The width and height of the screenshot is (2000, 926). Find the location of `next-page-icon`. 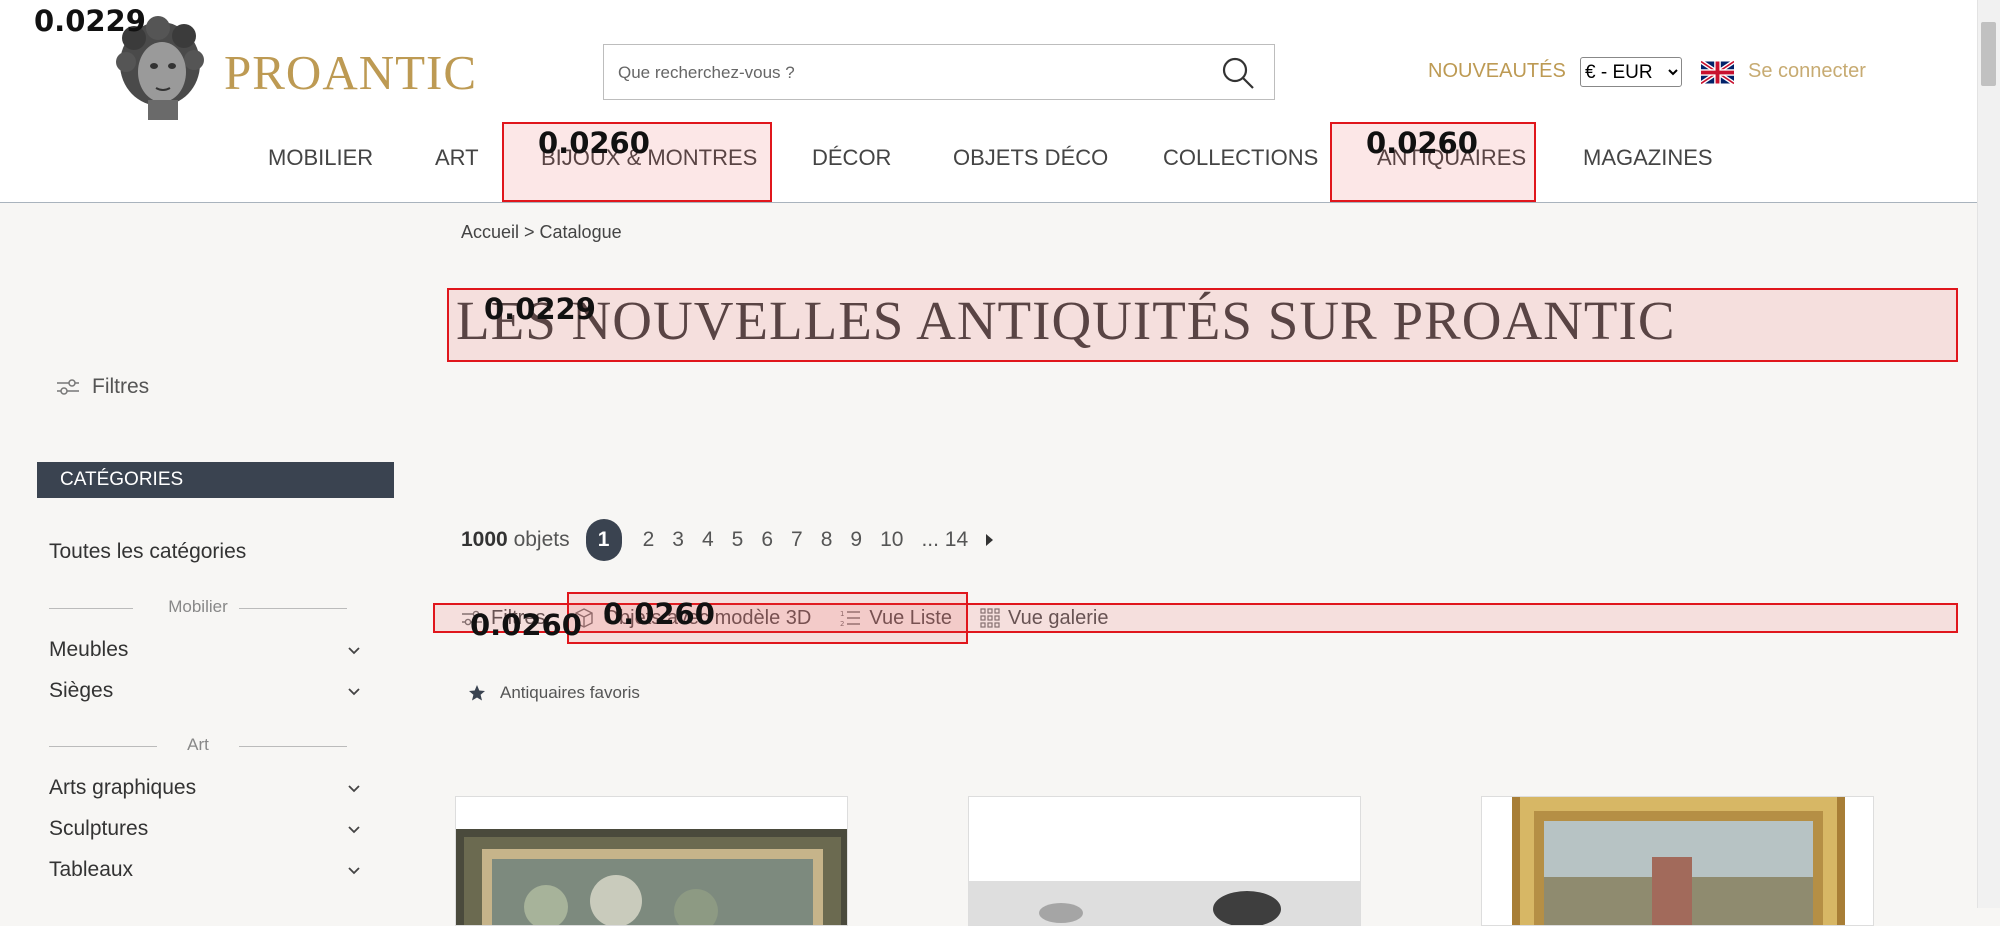

next-page-icon is located at coordinates (989, 540).